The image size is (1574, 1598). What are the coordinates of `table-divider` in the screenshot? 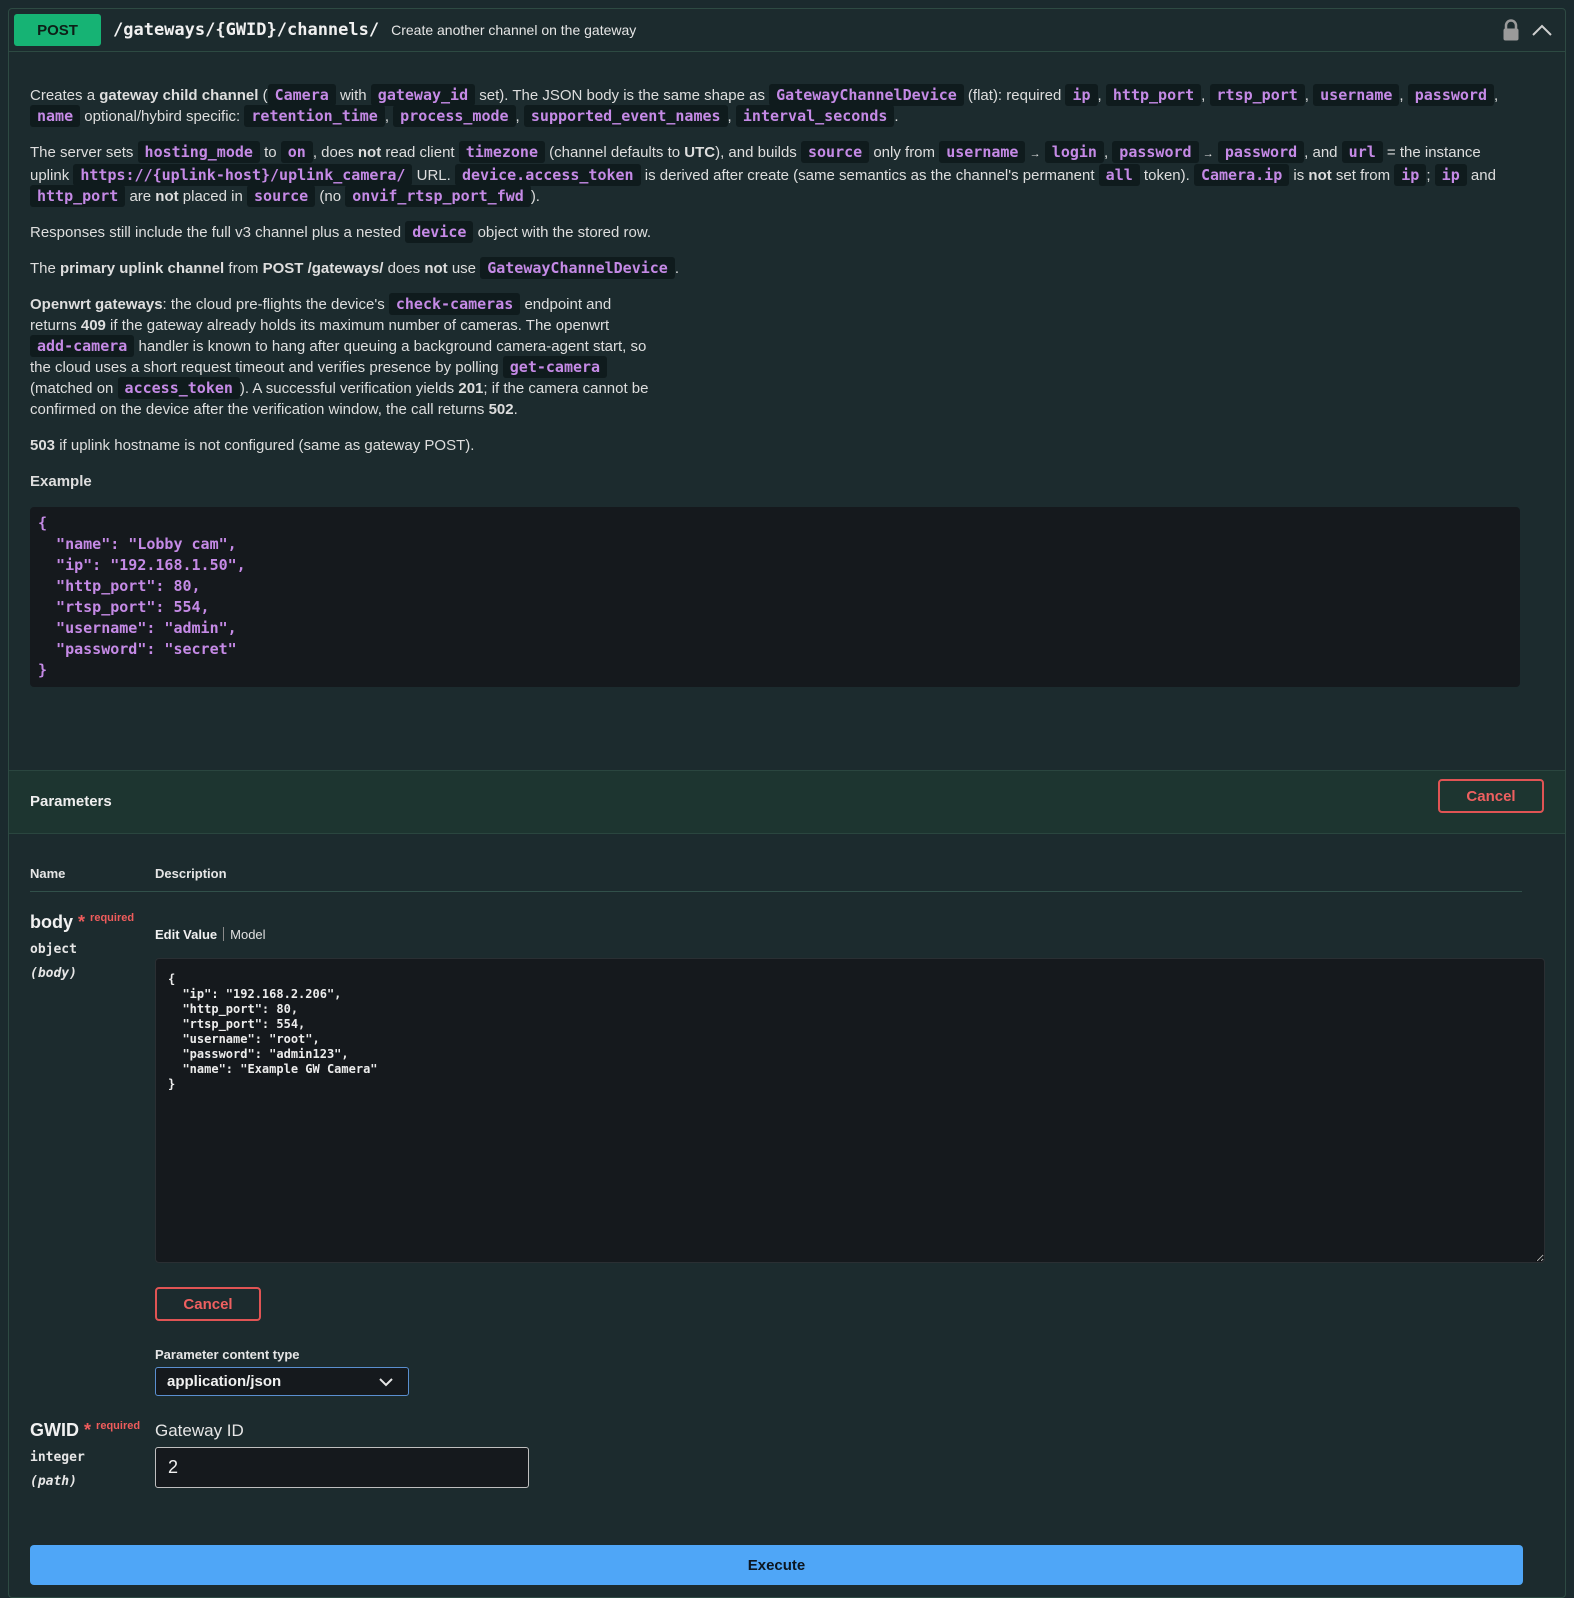 It's located at (776, 891).